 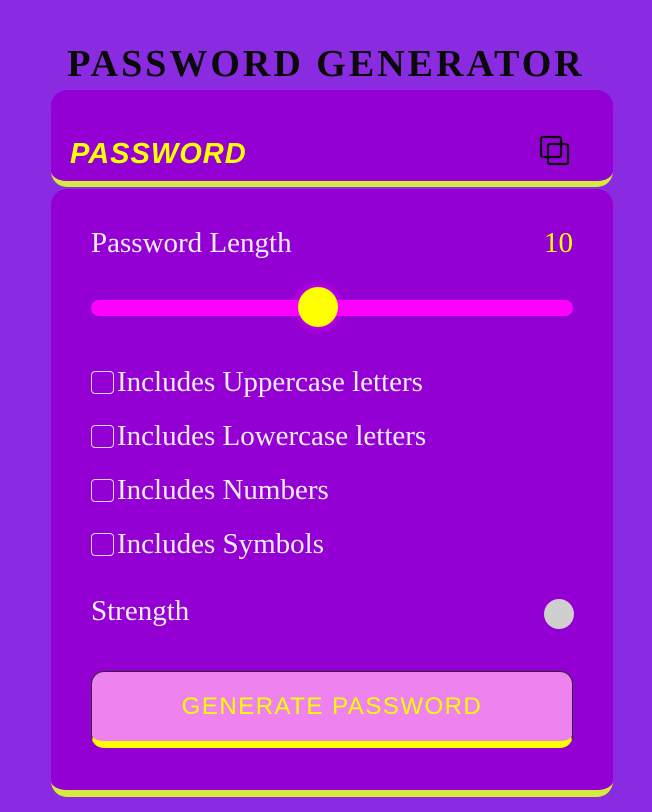 I want to click on password-display: PASSWORD, so click(x=332, y=138).